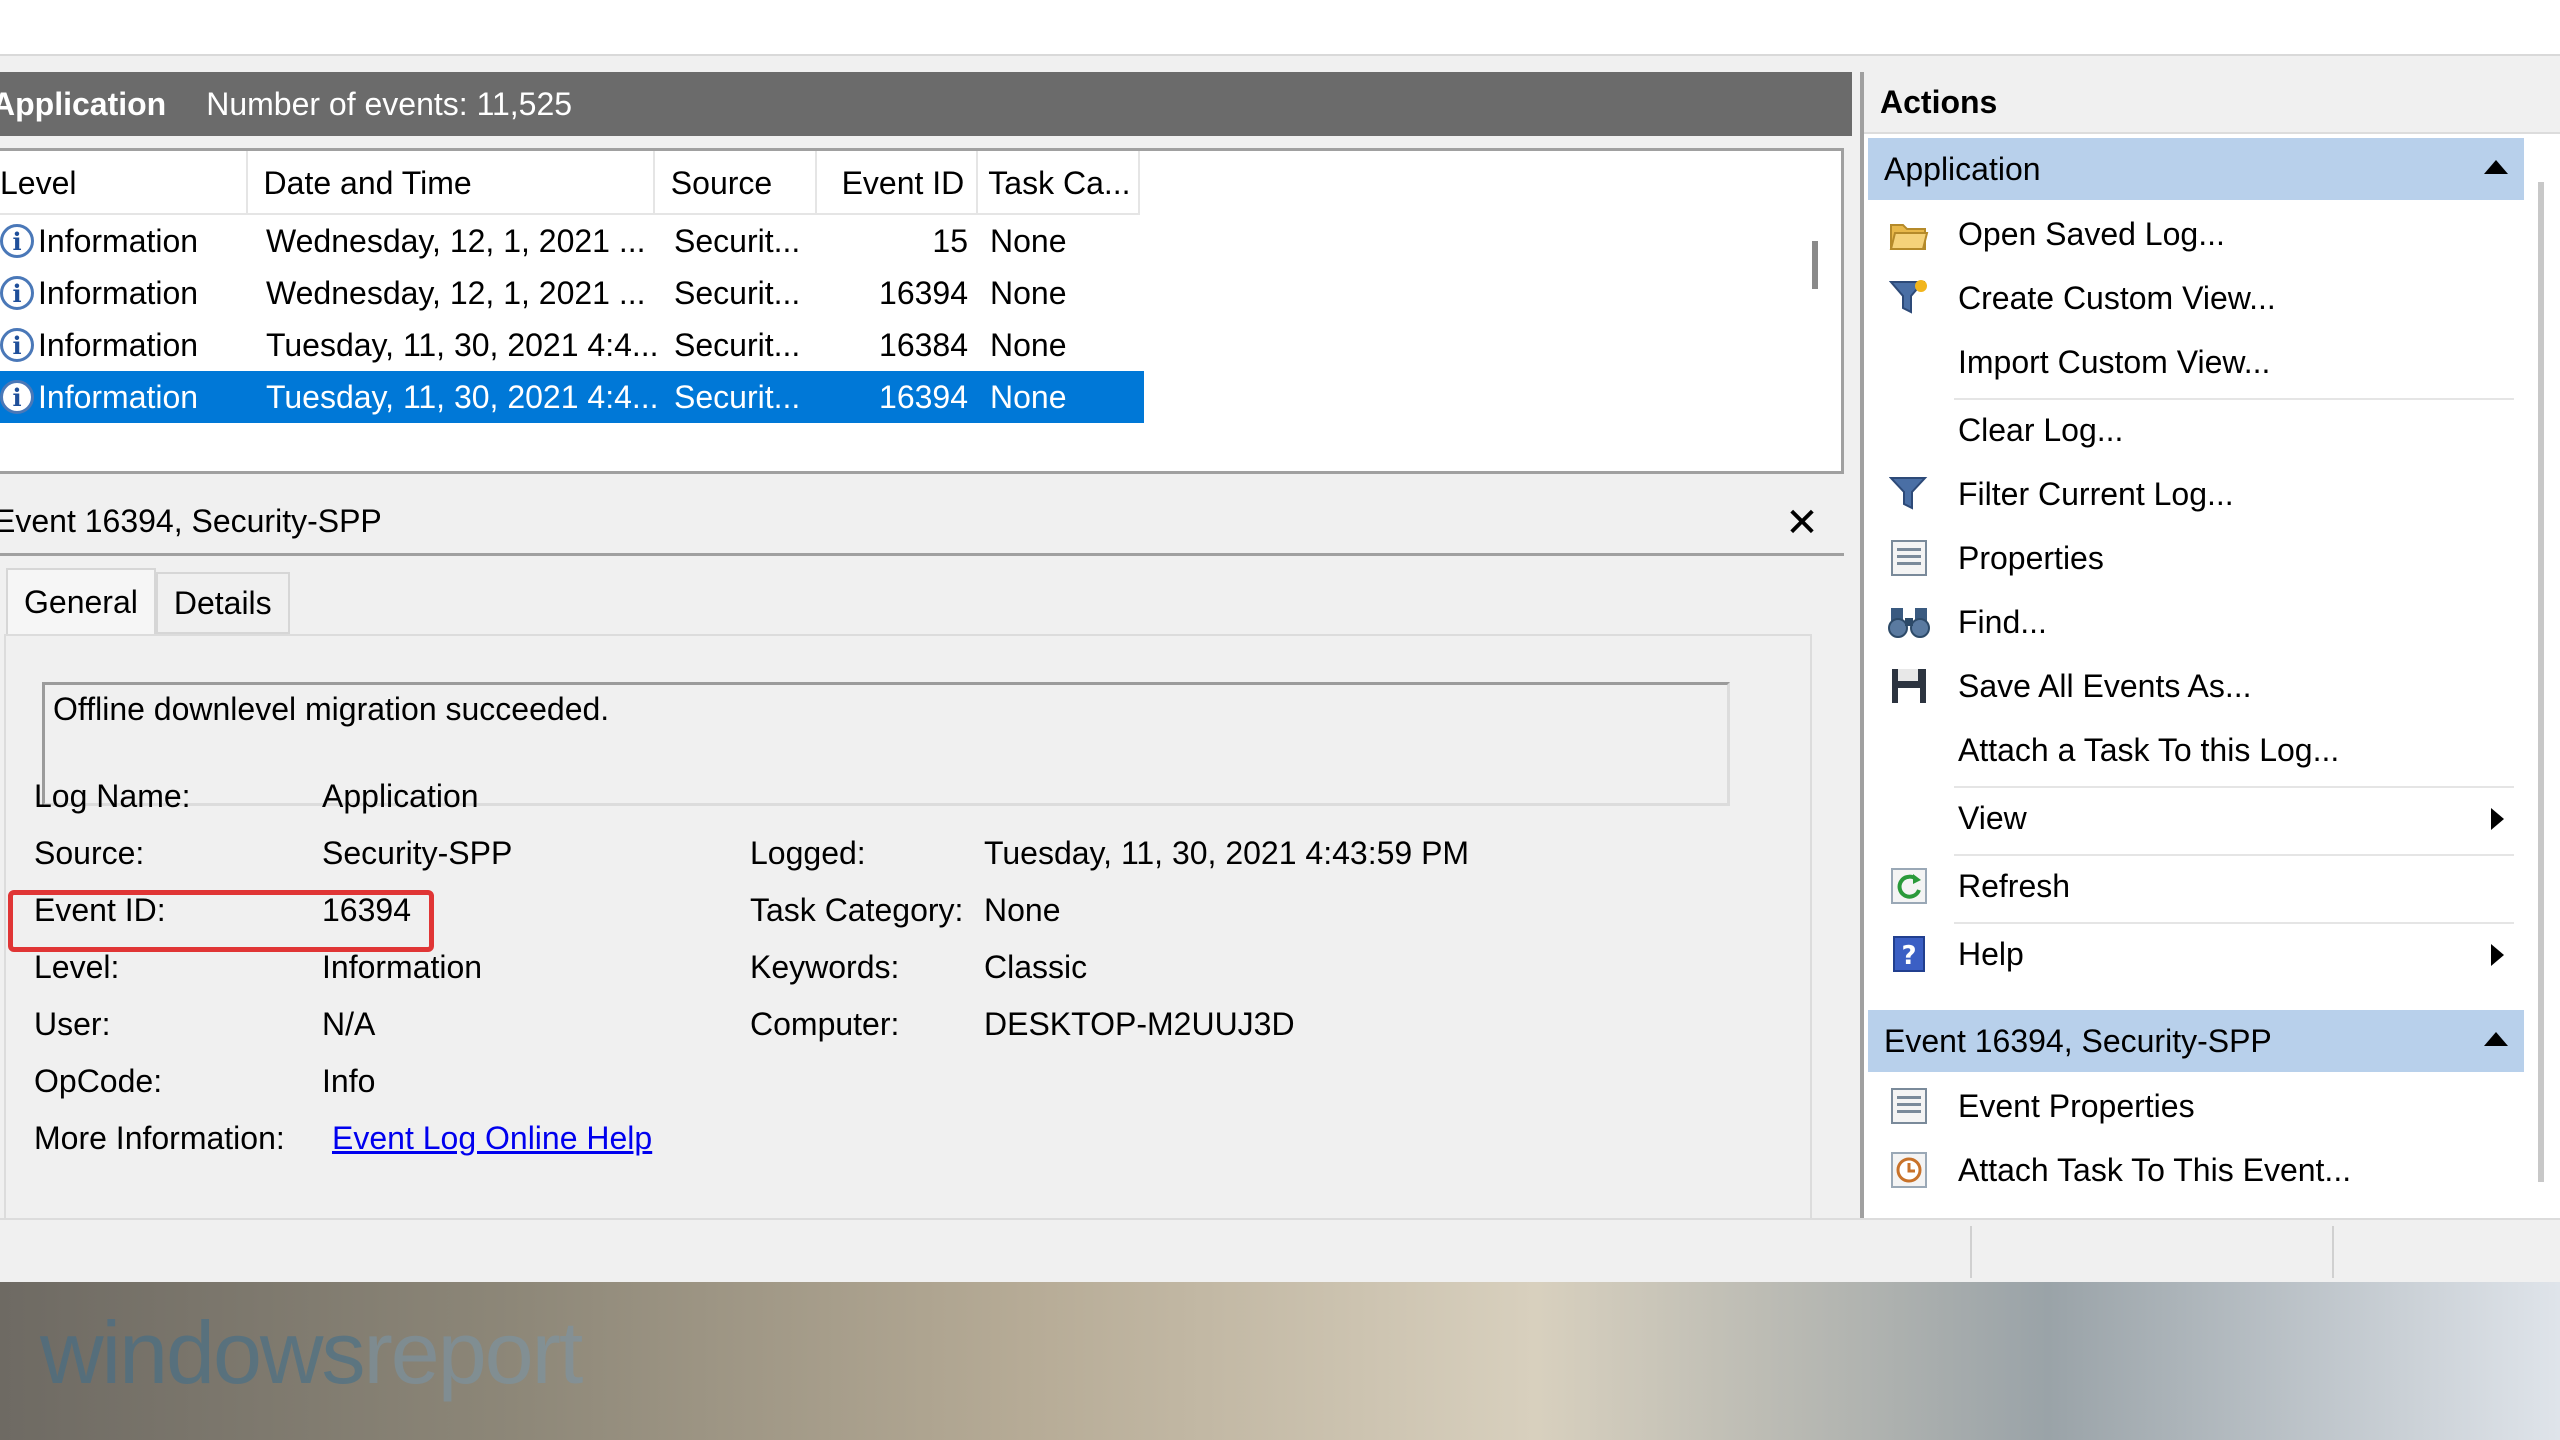 This screenshot has width=2560, height=1440. Describe the element at coordinates (898, 183) in the screenshot. I see `column-event-id: Event ID` at that location.